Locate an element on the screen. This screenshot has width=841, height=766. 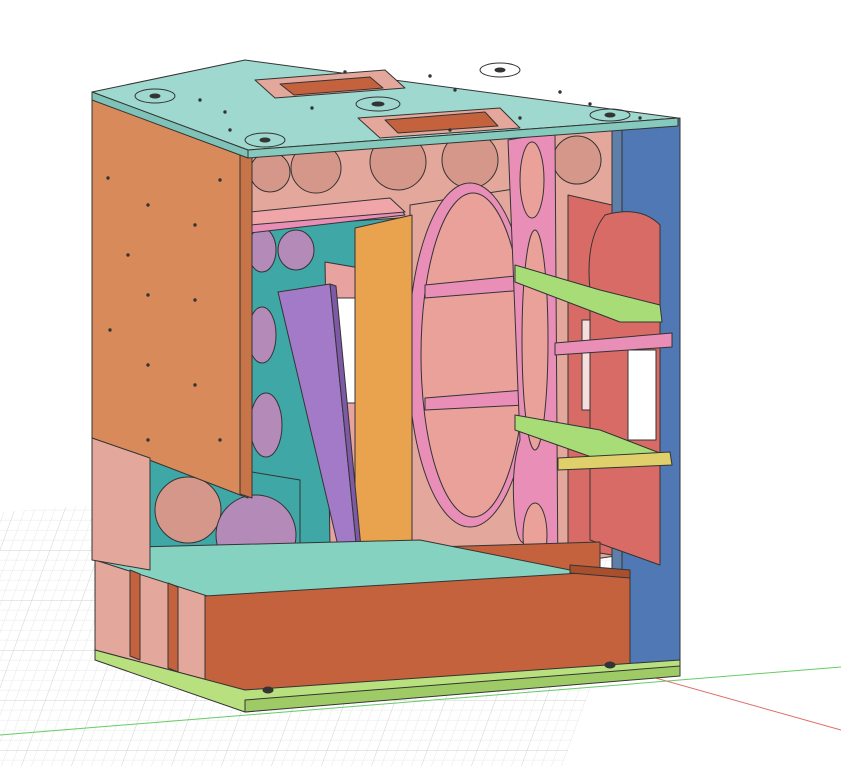
pink-ellipse-opening is located at coordinates (473, 355).